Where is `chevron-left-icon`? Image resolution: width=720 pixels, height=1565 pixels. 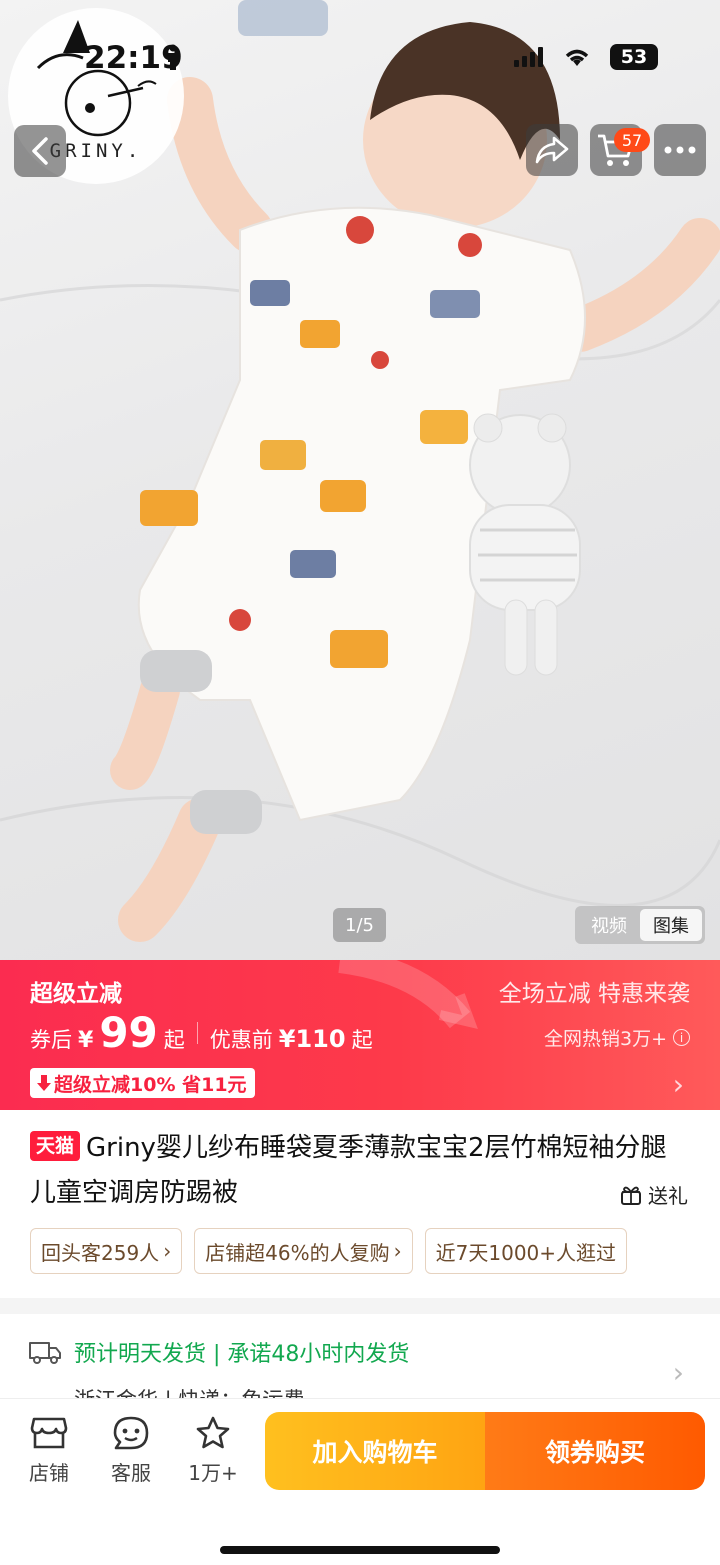 chevron-left-icon is located at coordinates (40, 151).